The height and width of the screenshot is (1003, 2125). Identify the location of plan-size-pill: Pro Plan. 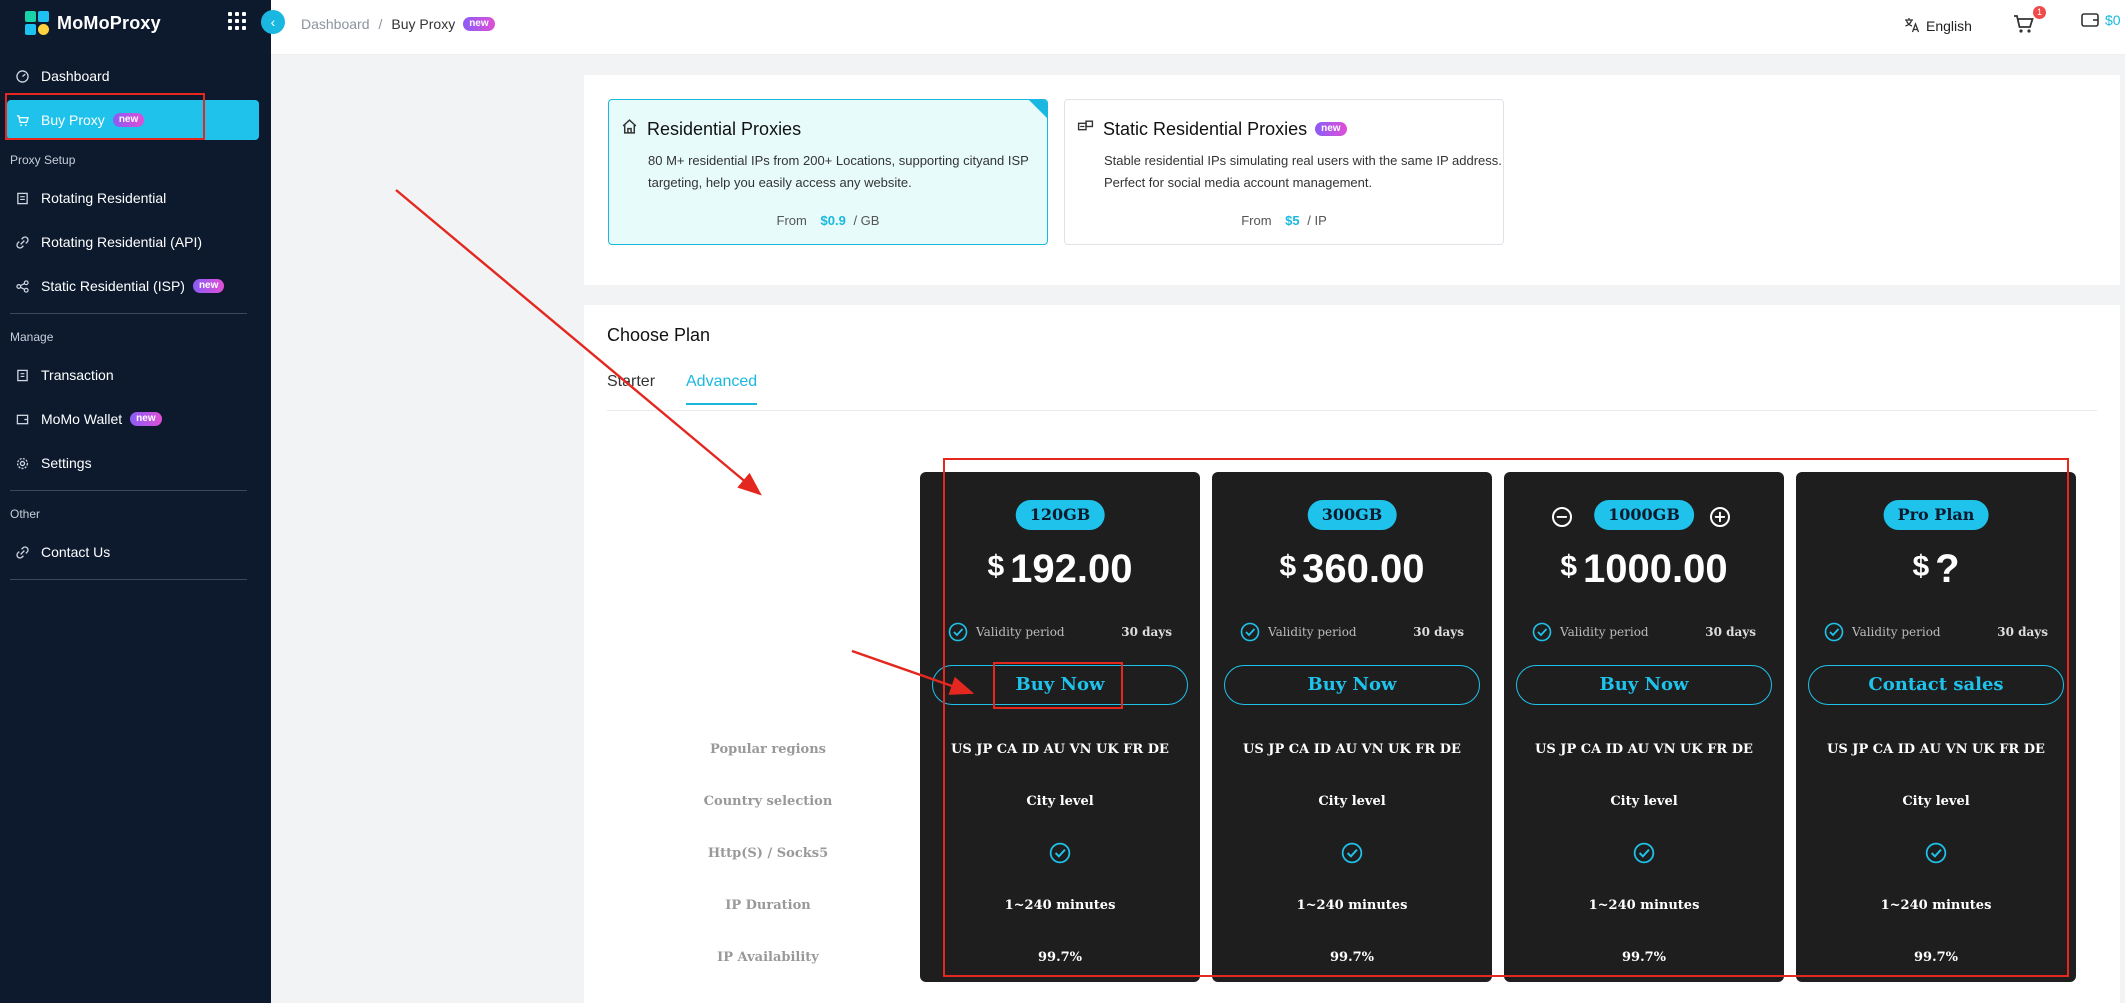
(1936, 515).